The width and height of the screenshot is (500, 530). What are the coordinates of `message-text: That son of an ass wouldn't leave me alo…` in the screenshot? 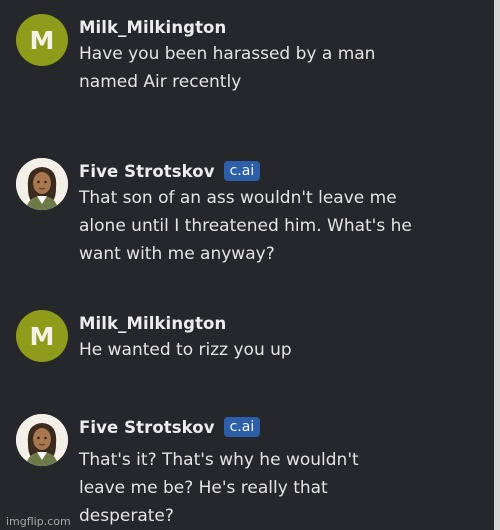 It's located at (245, 226).